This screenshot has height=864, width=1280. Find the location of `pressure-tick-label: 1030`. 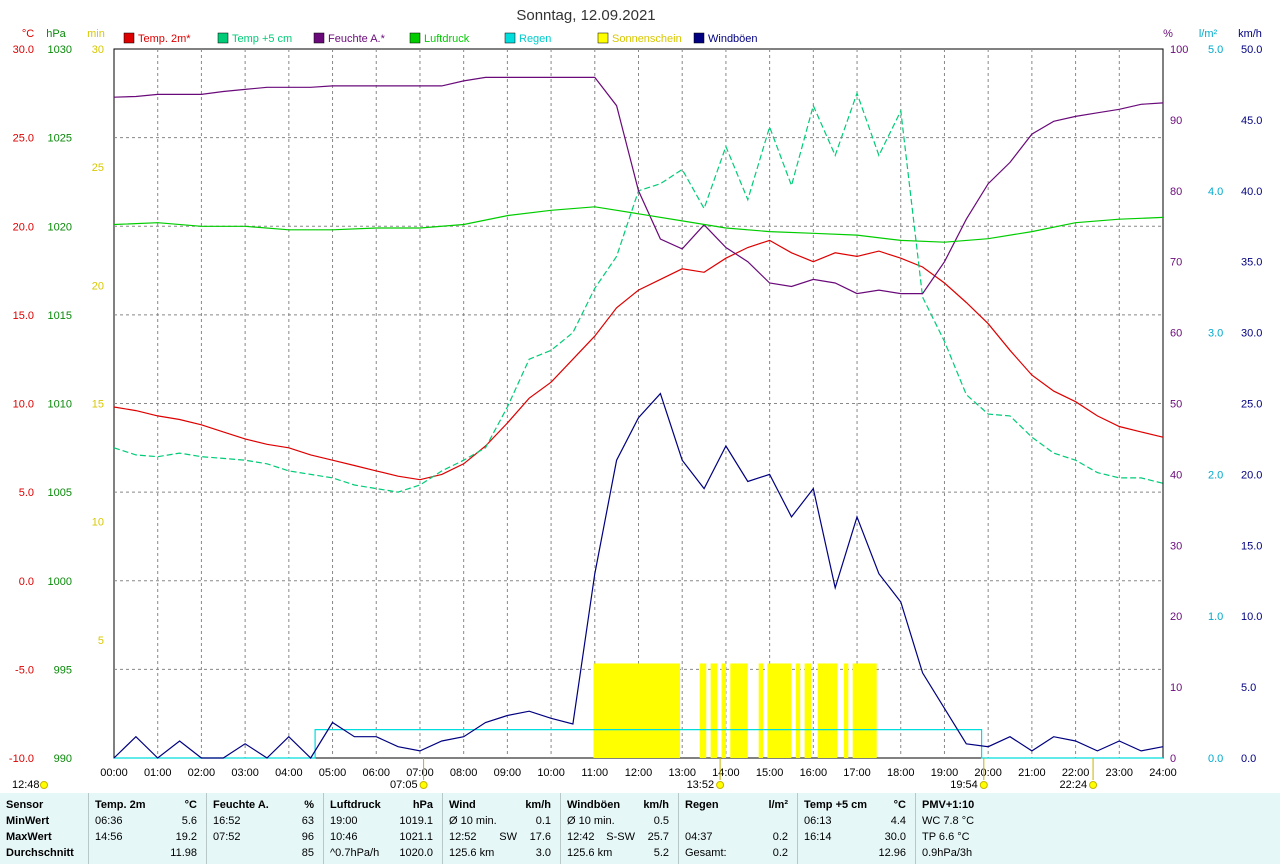

pressure-tick-label: 1030 is located at coordinates (60, 50).